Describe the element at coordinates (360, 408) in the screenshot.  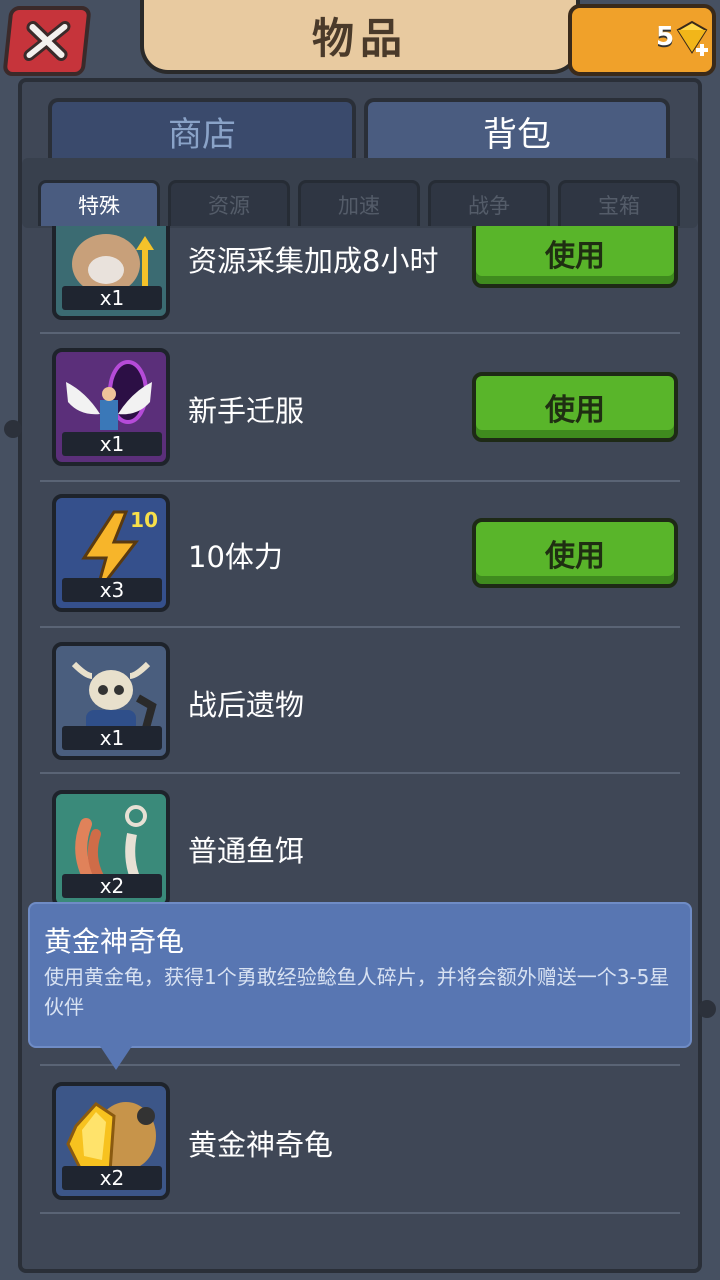
I see `list-item: x1 新手迁服 使用` at that location.